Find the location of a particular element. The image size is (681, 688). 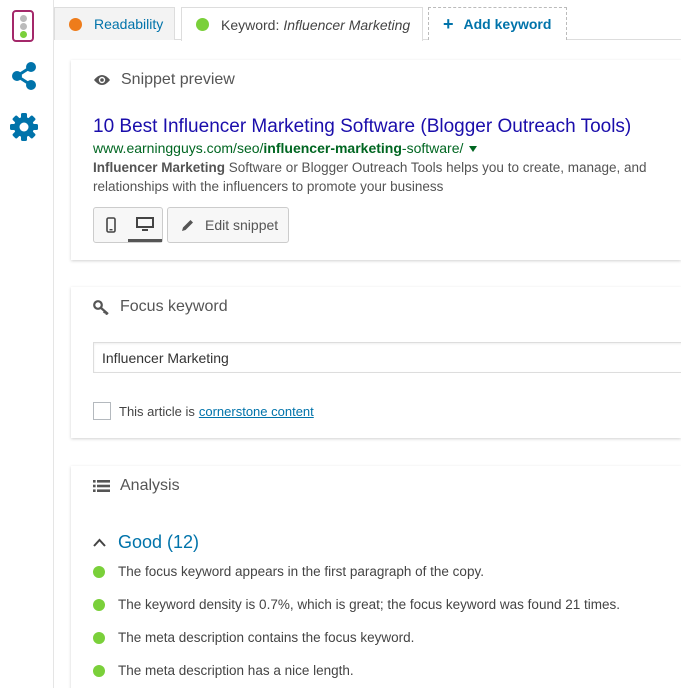

cornerstone-link: cornerstone content is located at coordinates (256, 411).